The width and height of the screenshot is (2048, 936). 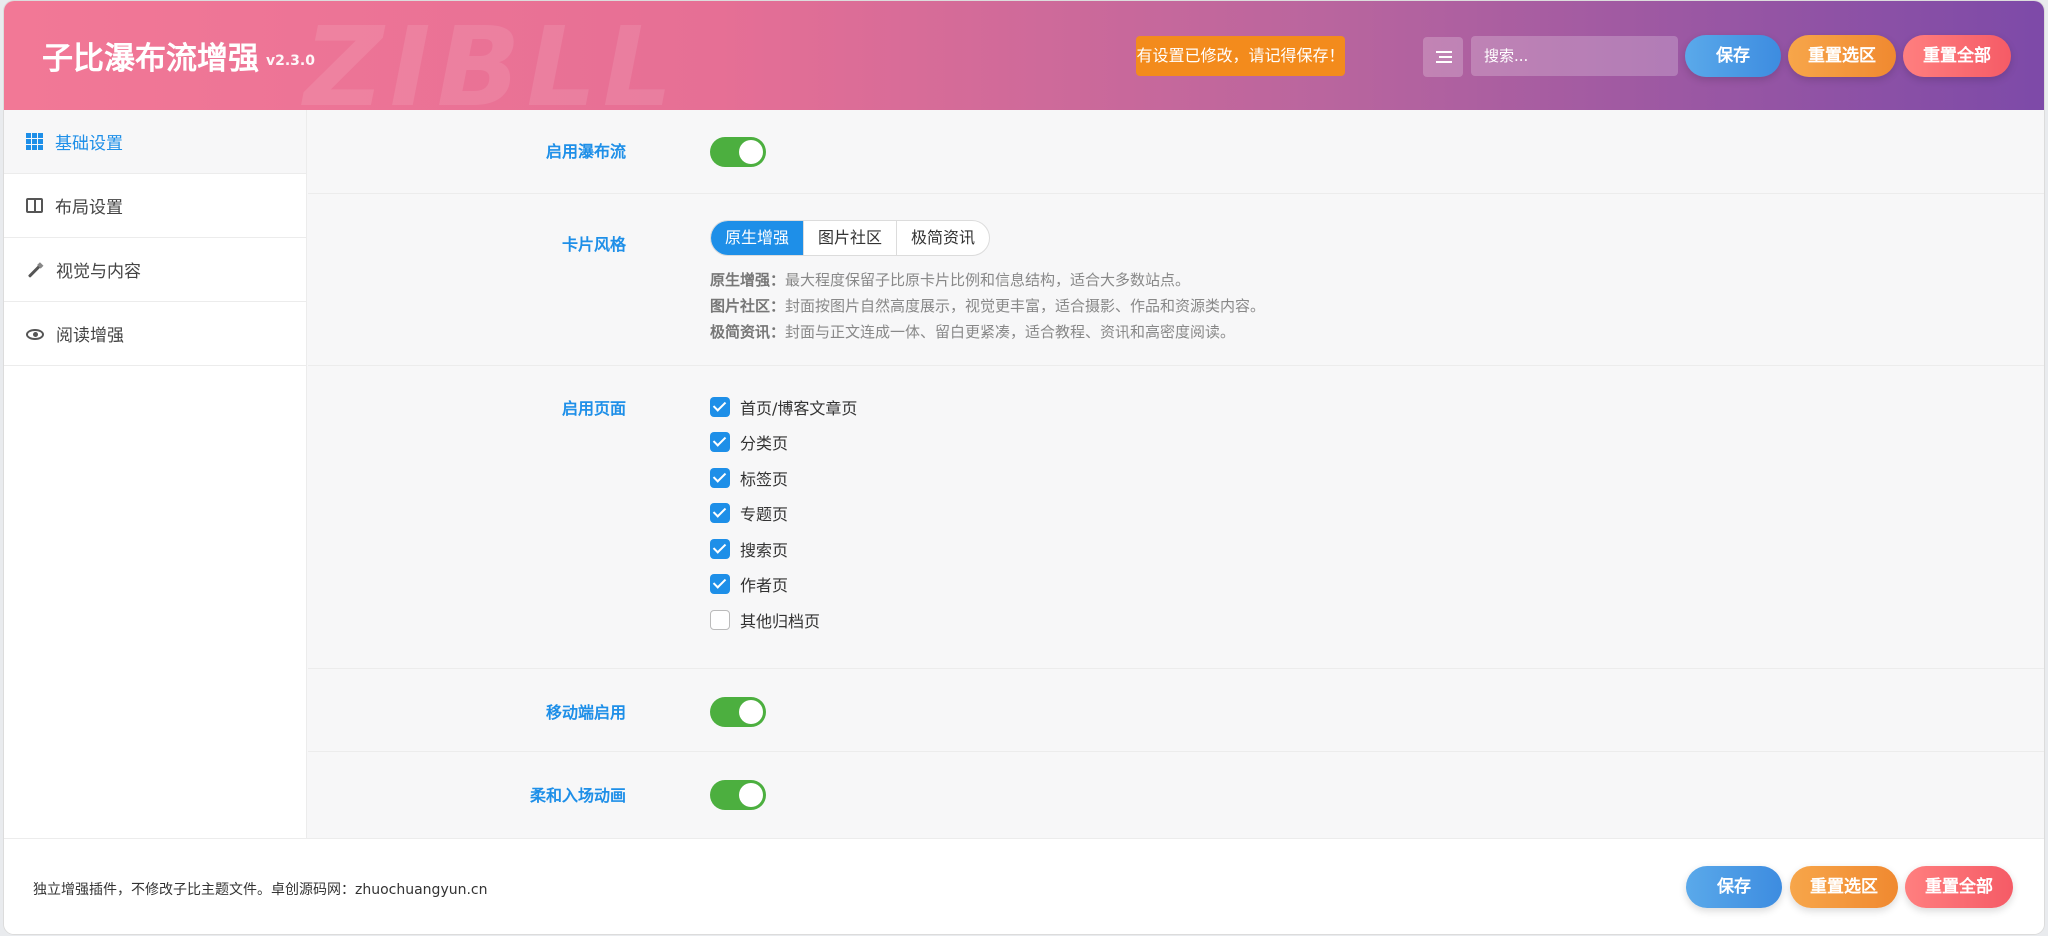 What do you see at coordinates (150, 59) in the screenshot?
I see `page-title: 子比瀑布流增强` at bounding box center [150, 59].